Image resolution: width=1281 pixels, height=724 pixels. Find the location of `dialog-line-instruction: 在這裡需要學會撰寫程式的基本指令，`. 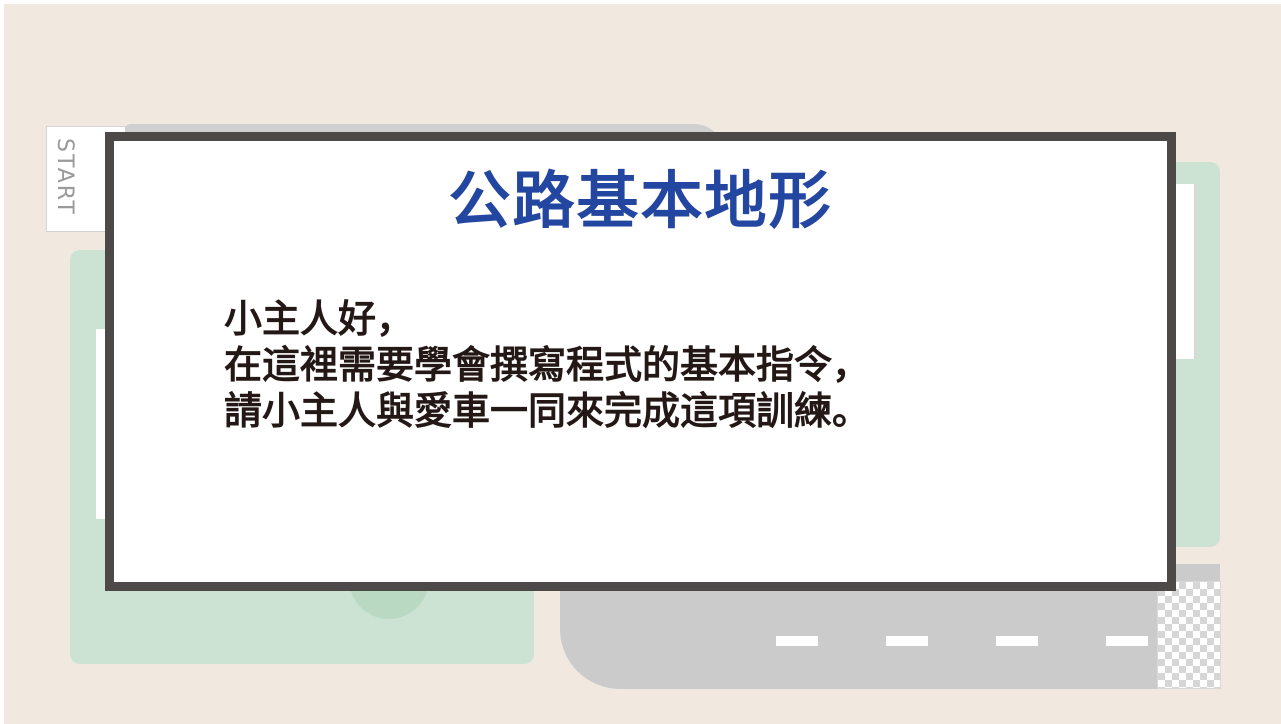

dialog-line-instruction: 在這裡需要學會撰寫程式的基本指令， is located at coordinates (547, 365).